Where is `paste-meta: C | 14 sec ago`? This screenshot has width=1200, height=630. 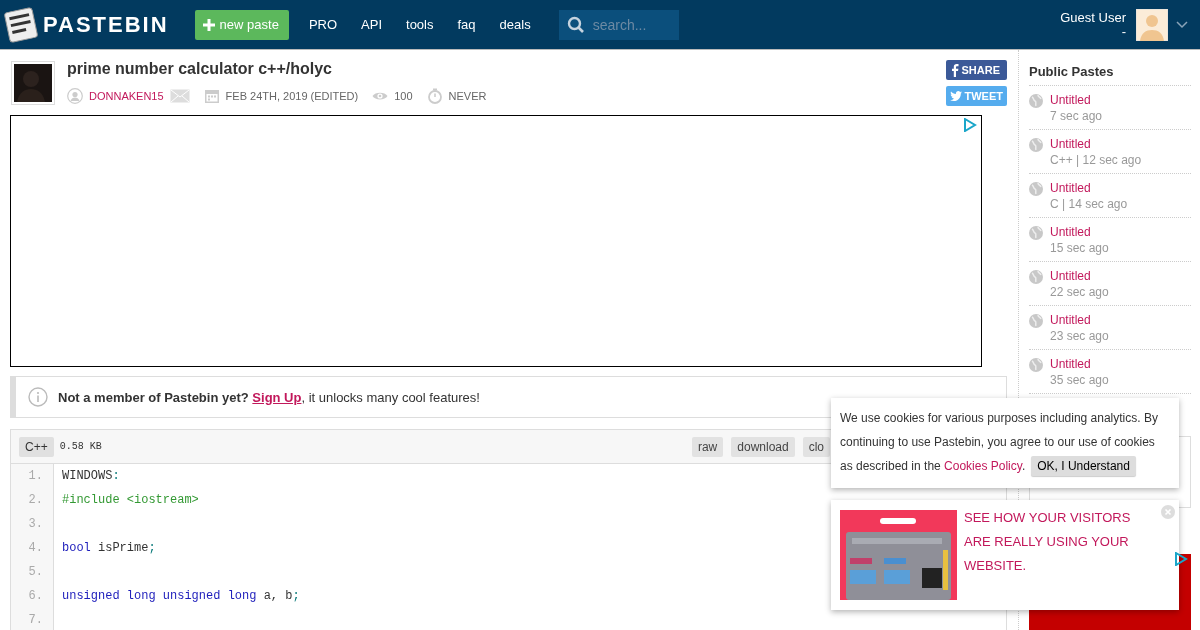 paste-meta: C | 14 sec ago is located at coordinates (1089, 204).